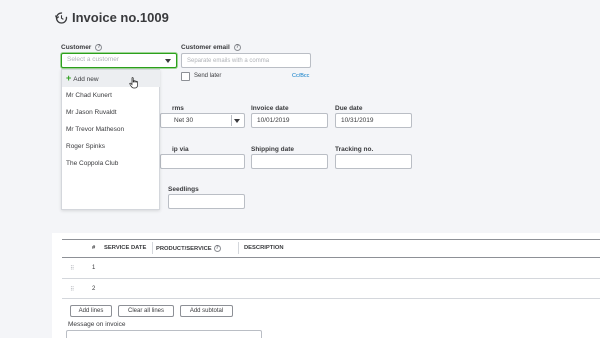  What do you see at coordinates (61, 18) in the screenshot?
I see `history-clock-icon` at bounding box center [61, 18].